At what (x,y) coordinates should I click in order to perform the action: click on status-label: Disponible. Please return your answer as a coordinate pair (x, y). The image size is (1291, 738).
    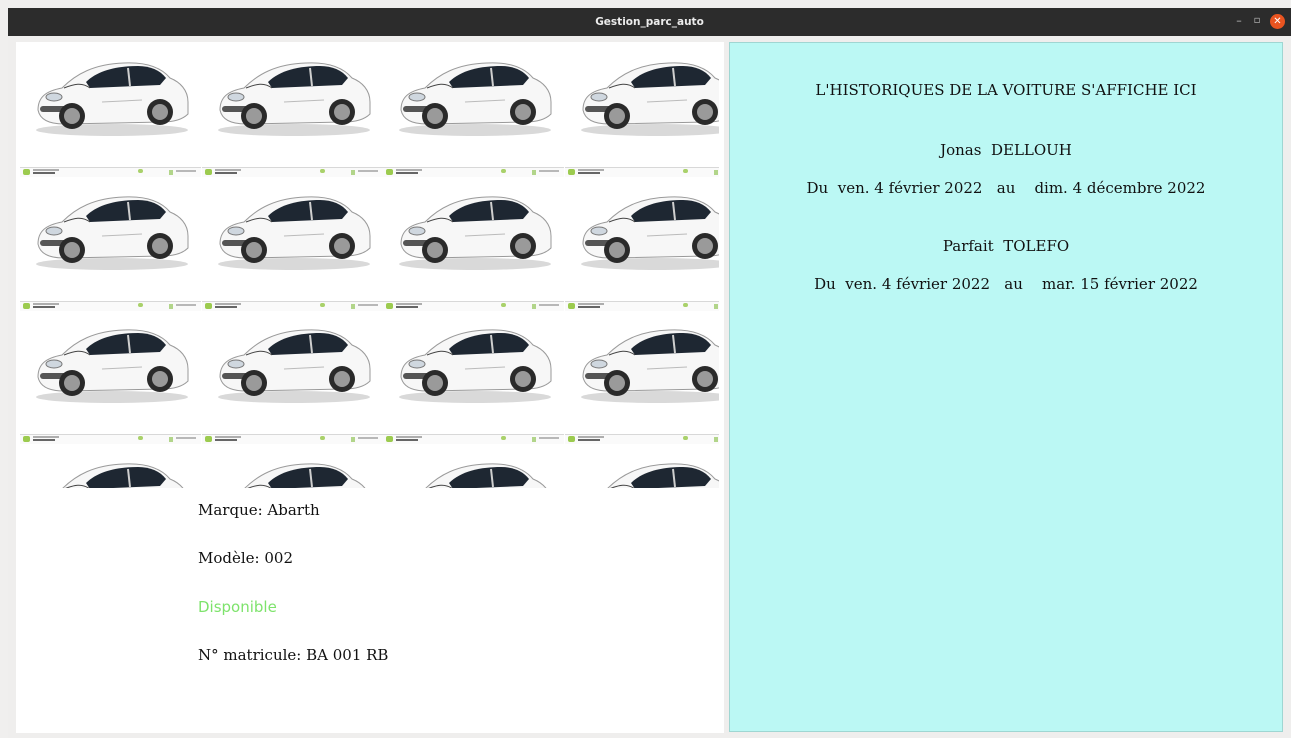
    Looking at the image, I should click on (237, 607).